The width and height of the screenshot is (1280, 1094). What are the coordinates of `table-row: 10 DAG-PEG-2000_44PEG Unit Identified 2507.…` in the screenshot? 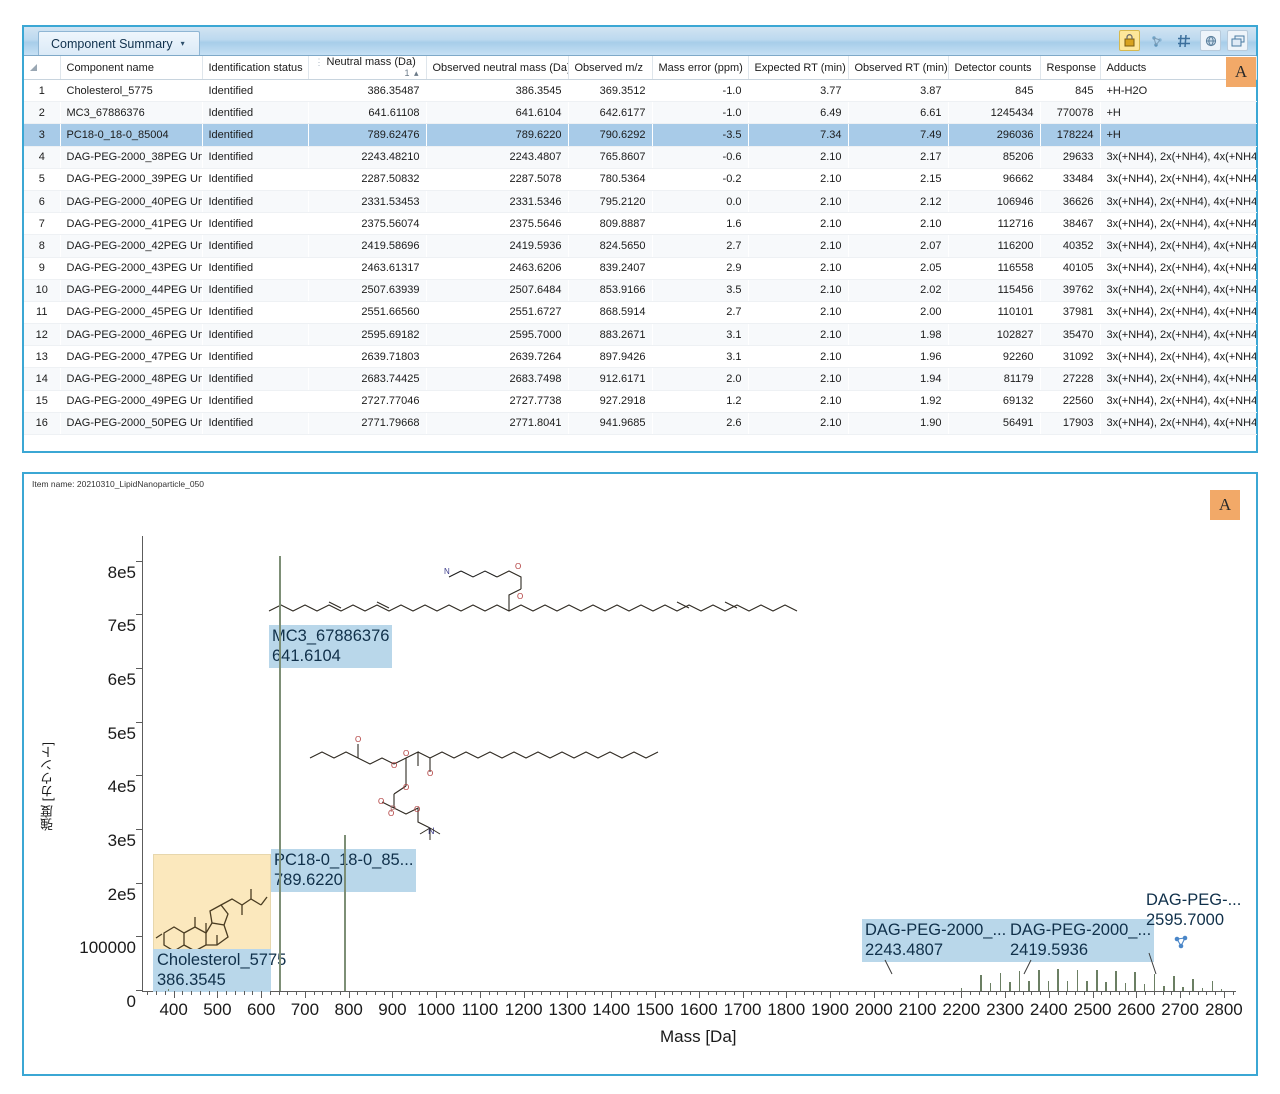 It's located at (640, 290).